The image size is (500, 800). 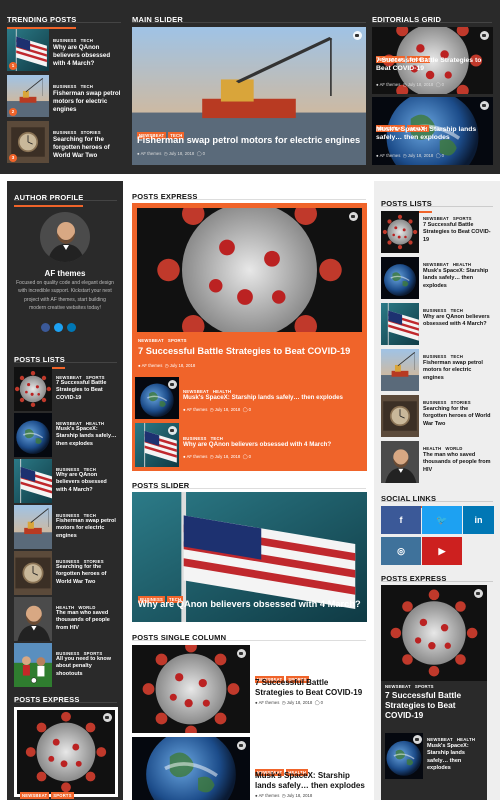 I want to click on linkedin-icon, so click(x=71, y=327).